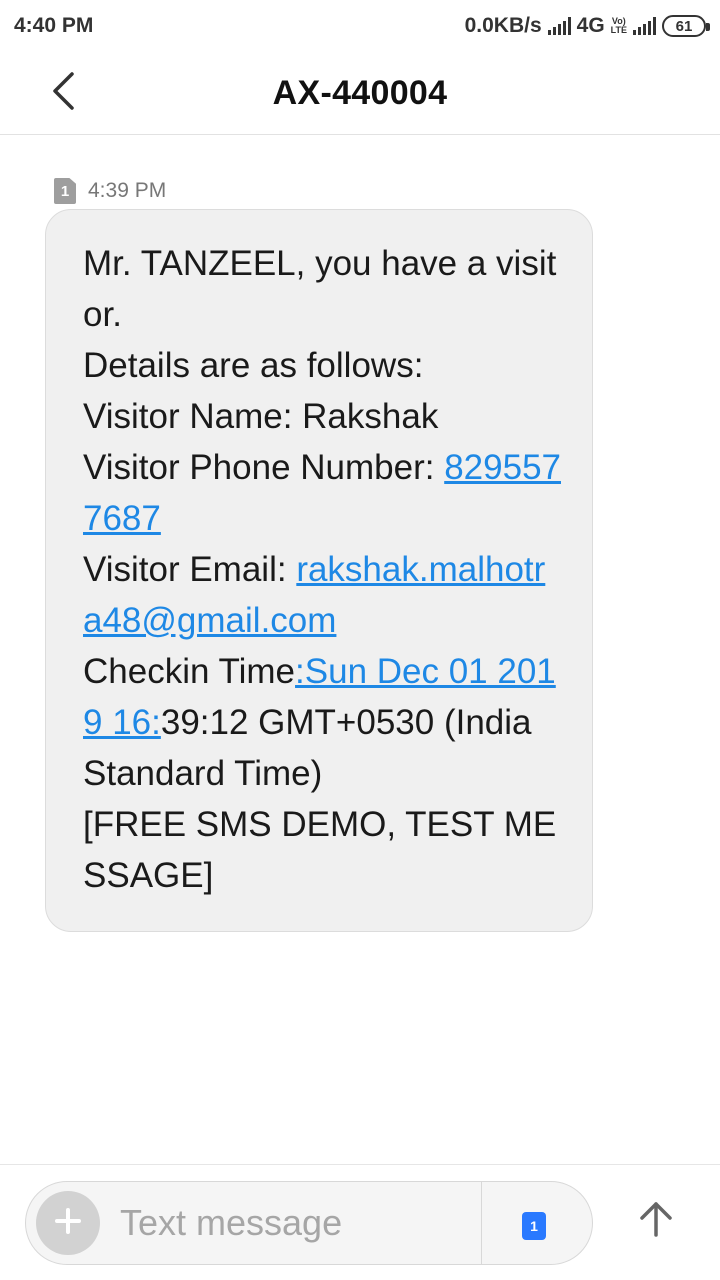 This screenshot has height=1280, width=720. I want to click on email-label: Visitor Email:, so click(190, 569).